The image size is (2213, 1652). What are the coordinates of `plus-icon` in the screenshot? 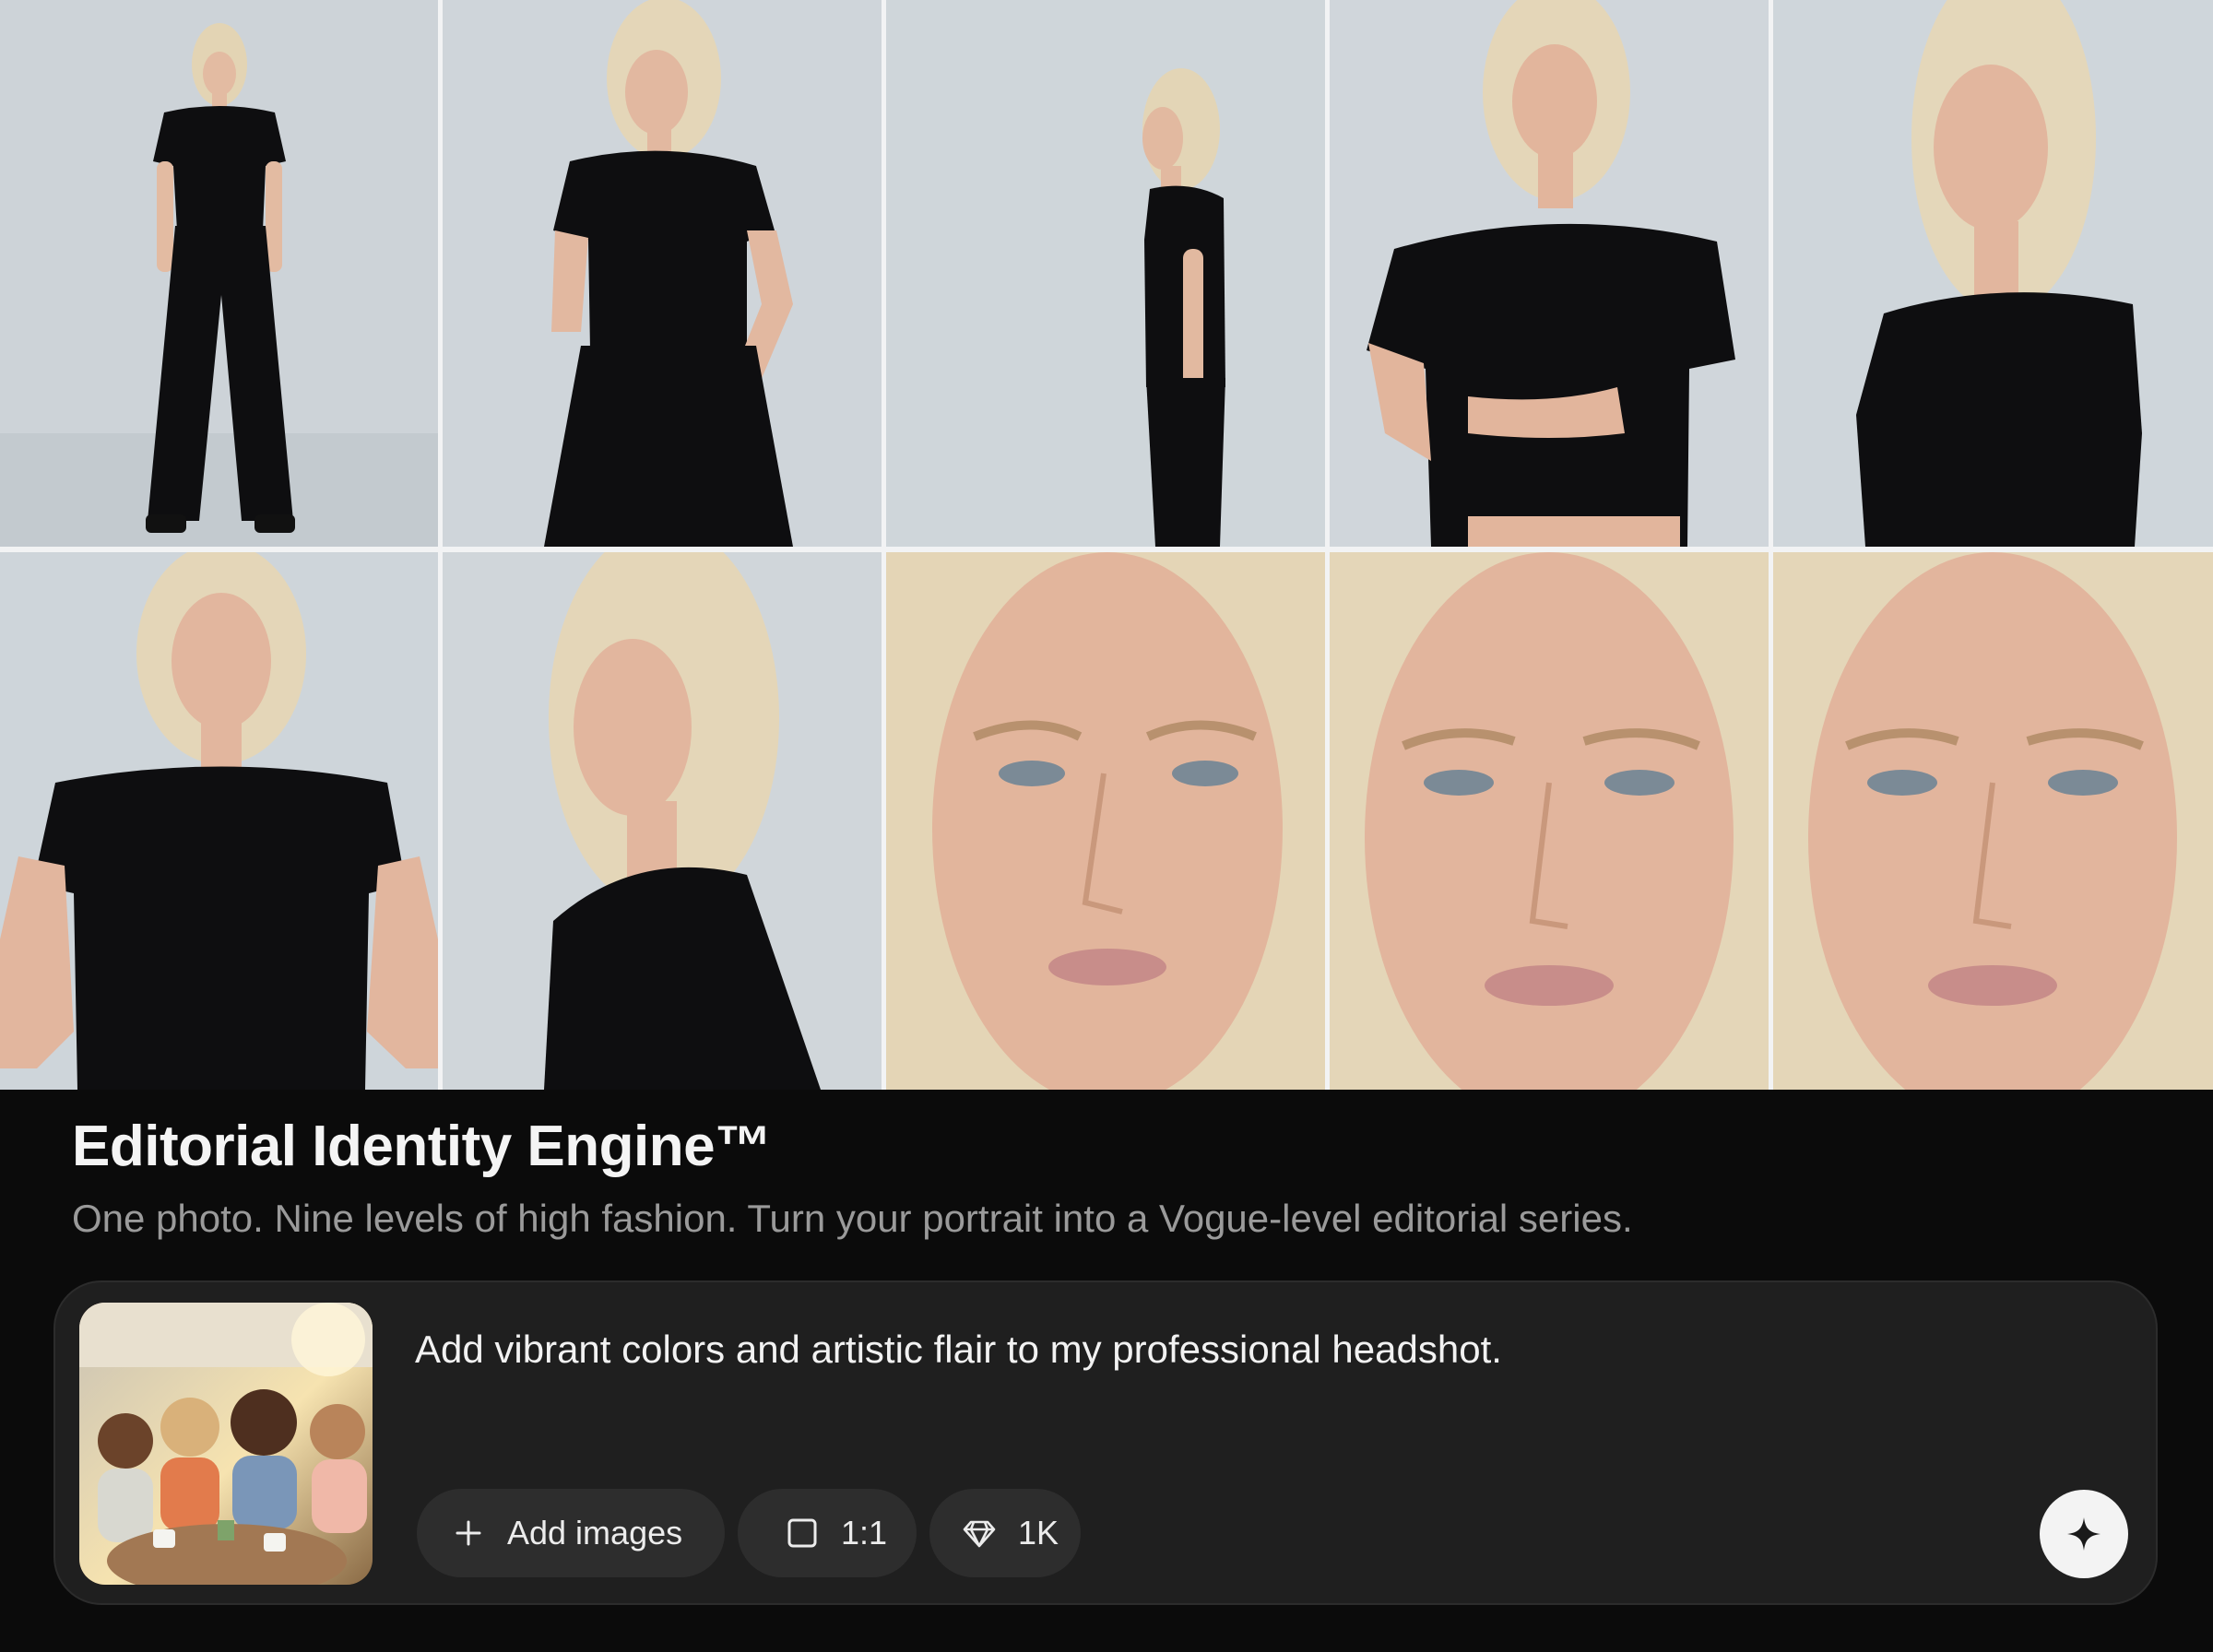 It's located at (468, 1533).